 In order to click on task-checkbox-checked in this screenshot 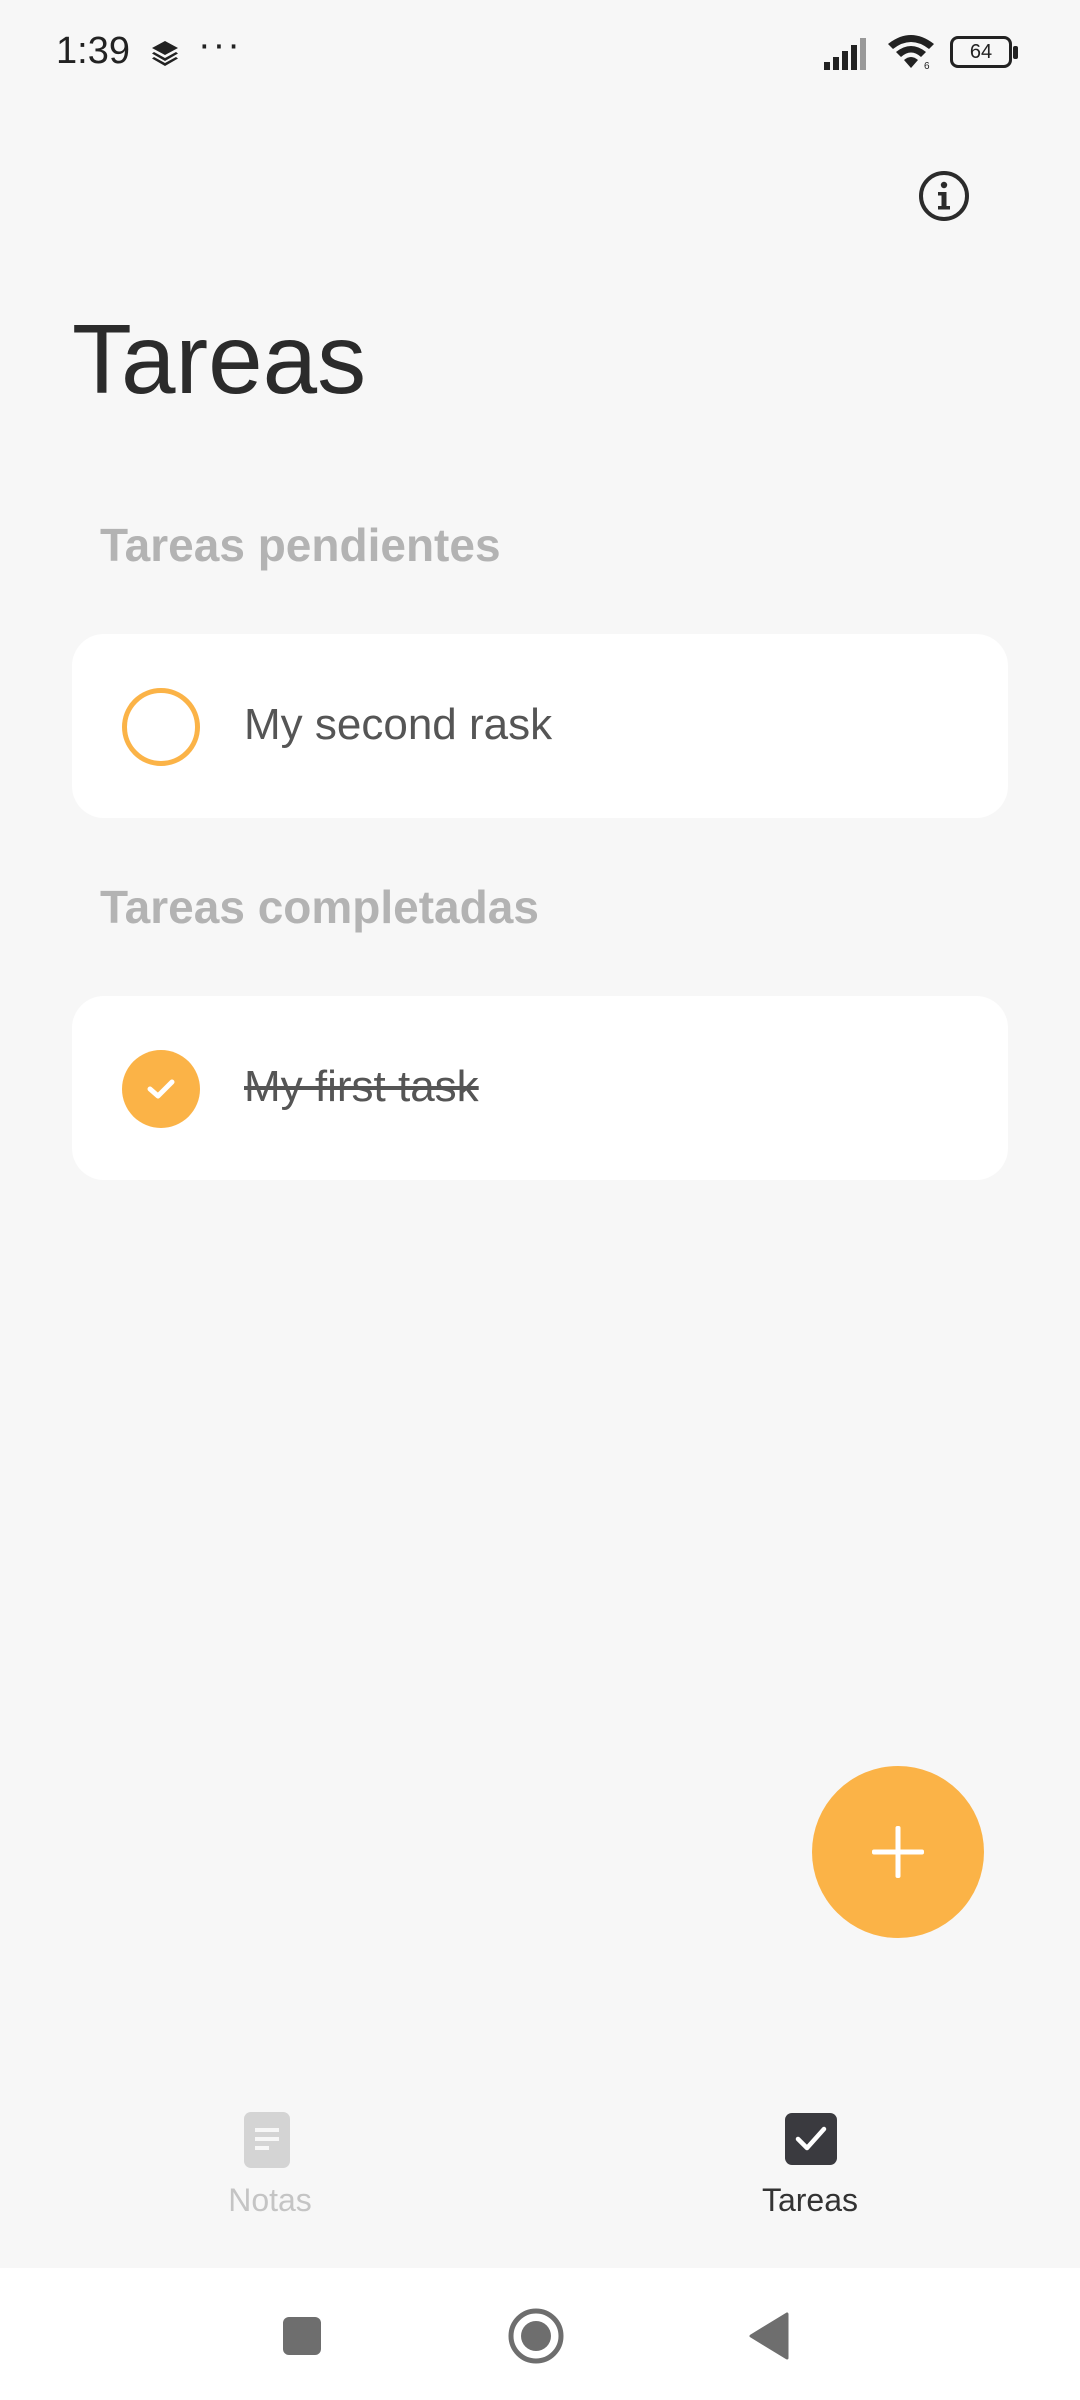, I will do `click(161, 1089)`.